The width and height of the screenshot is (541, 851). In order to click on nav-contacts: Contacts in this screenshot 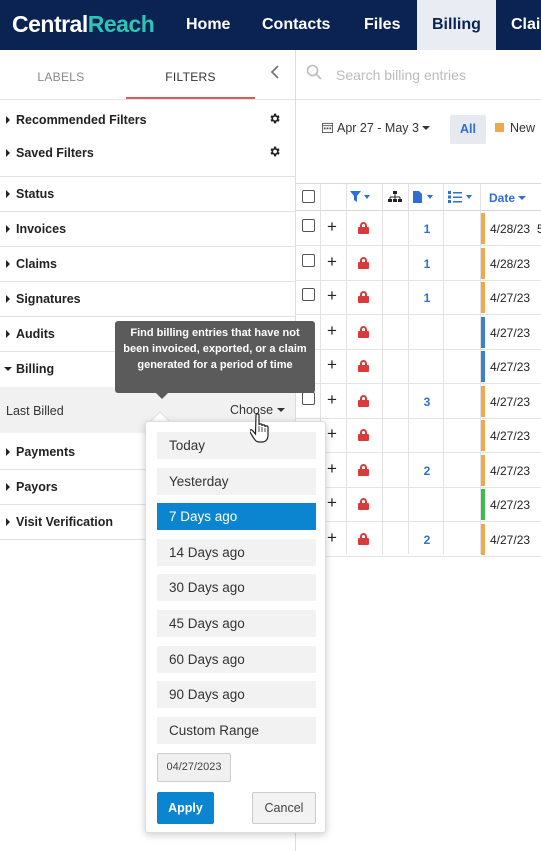, I will do `click(296, 25)`.